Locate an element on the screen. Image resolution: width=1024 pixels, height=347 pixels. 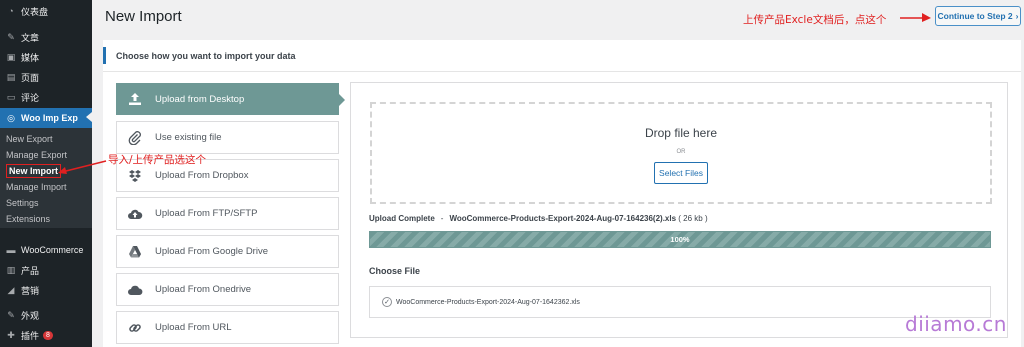
woo-imp-exp-icon: ◎ is located at coordinates (11, 117).